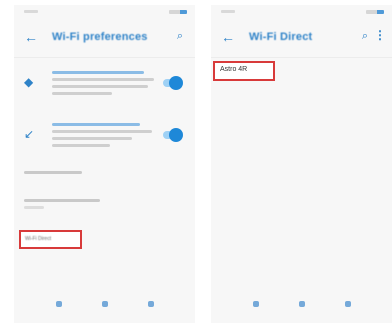  I want to click on pref-row-auto-connect: ↙, so click(104, 141).